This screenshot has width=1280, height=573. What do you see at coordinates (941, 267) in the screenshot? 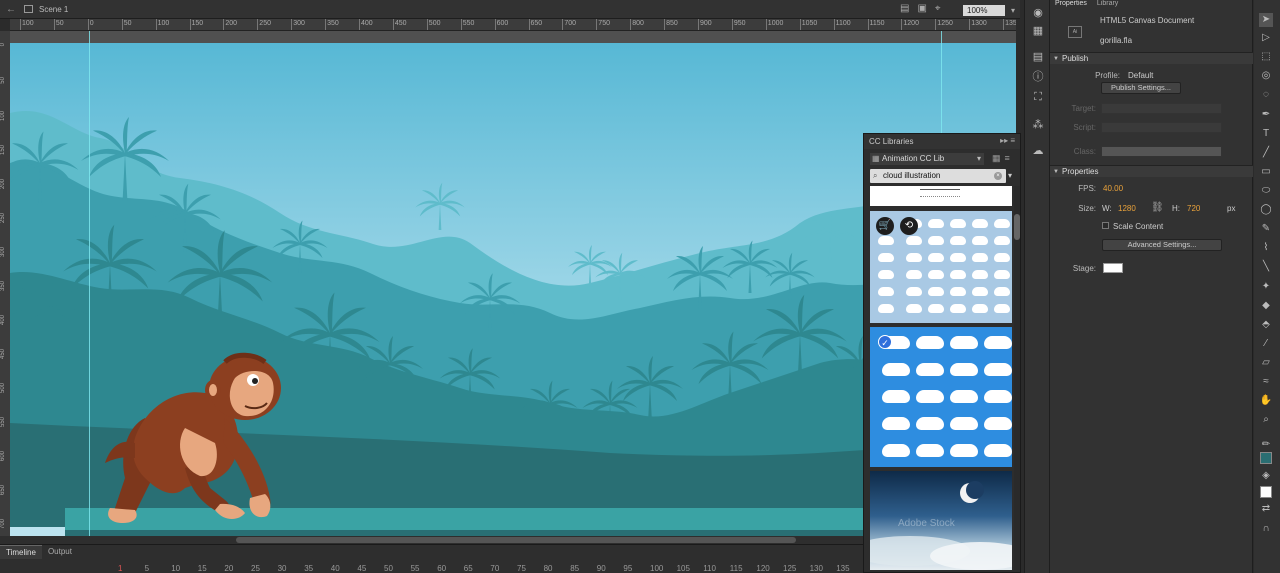
I see `stock-result-cloud-set-light: 🛒 ⟲` at bounding box center [941, 267].